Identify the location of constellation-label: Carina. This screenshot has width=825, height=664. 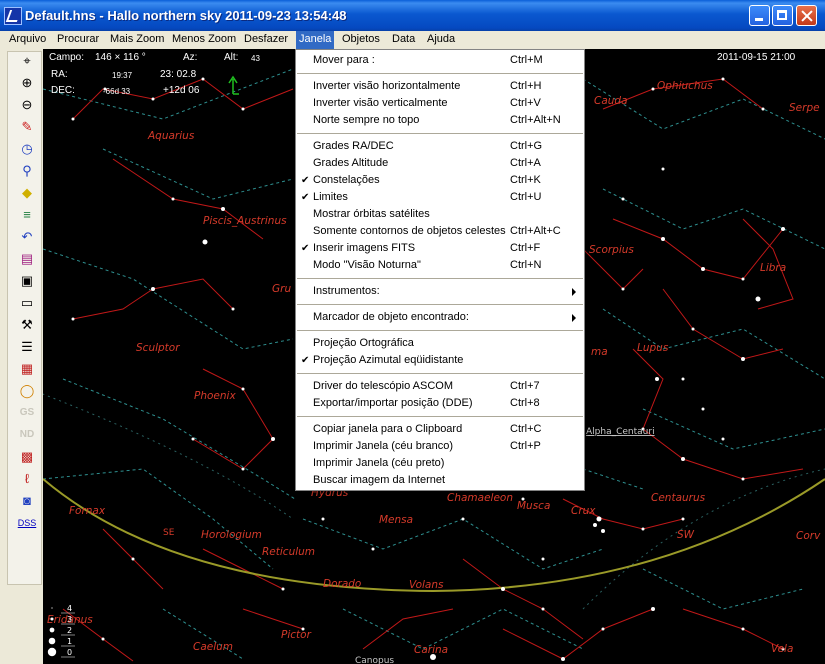
(431, 650).